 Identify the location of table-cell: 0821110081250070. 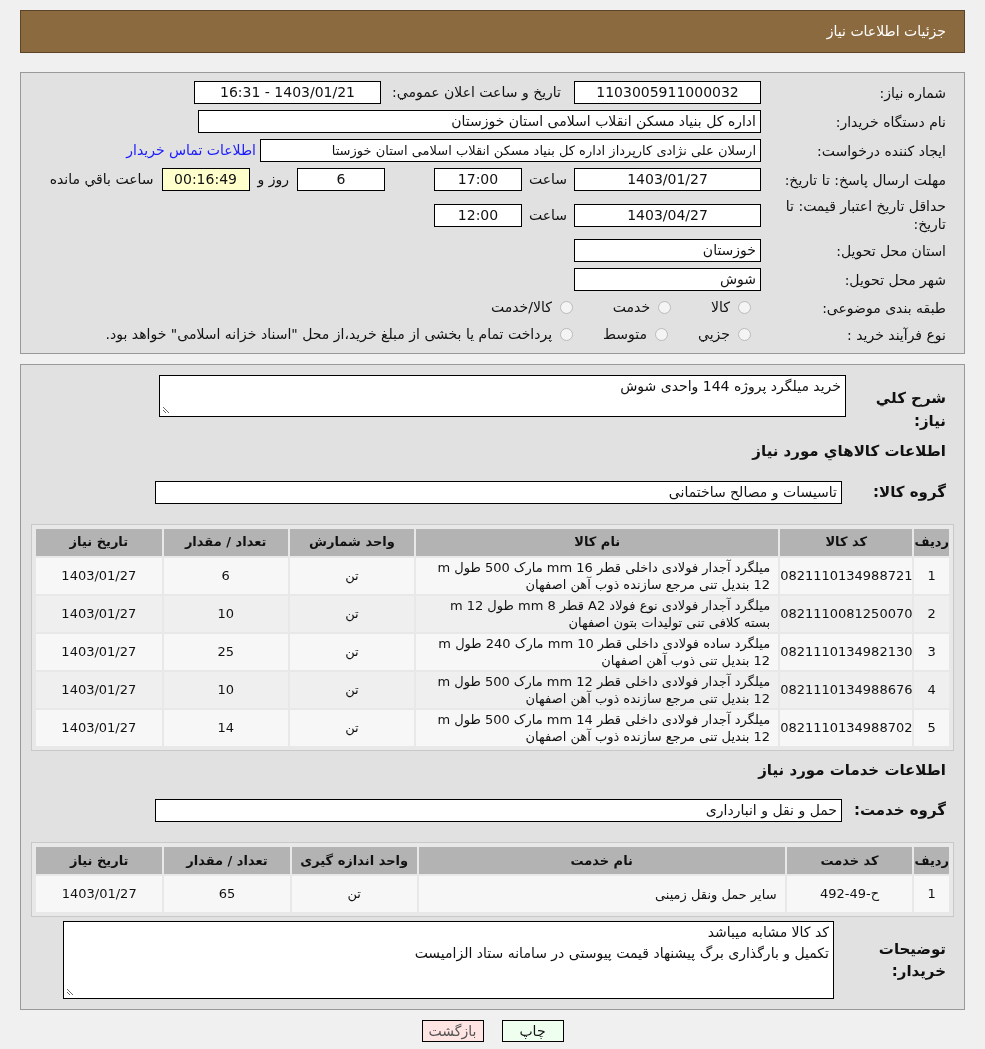
(846, 613).